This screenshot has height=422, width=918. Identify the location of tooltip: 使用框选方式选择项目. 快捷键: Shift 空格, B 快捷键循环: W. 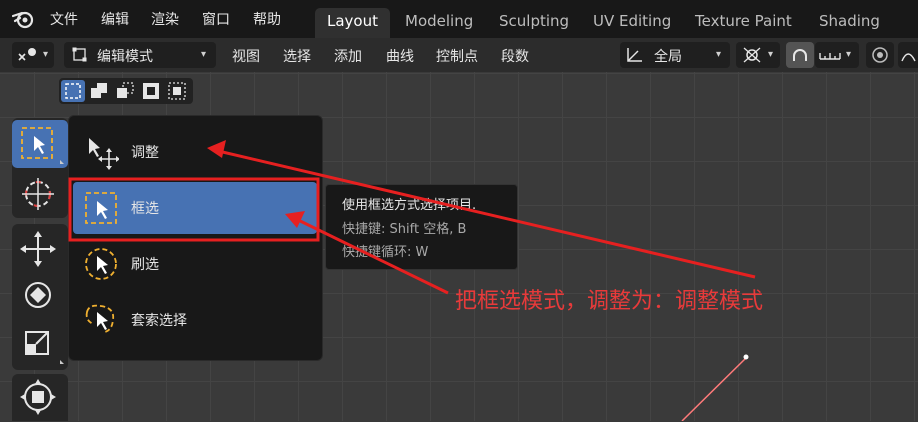
(421, 227).